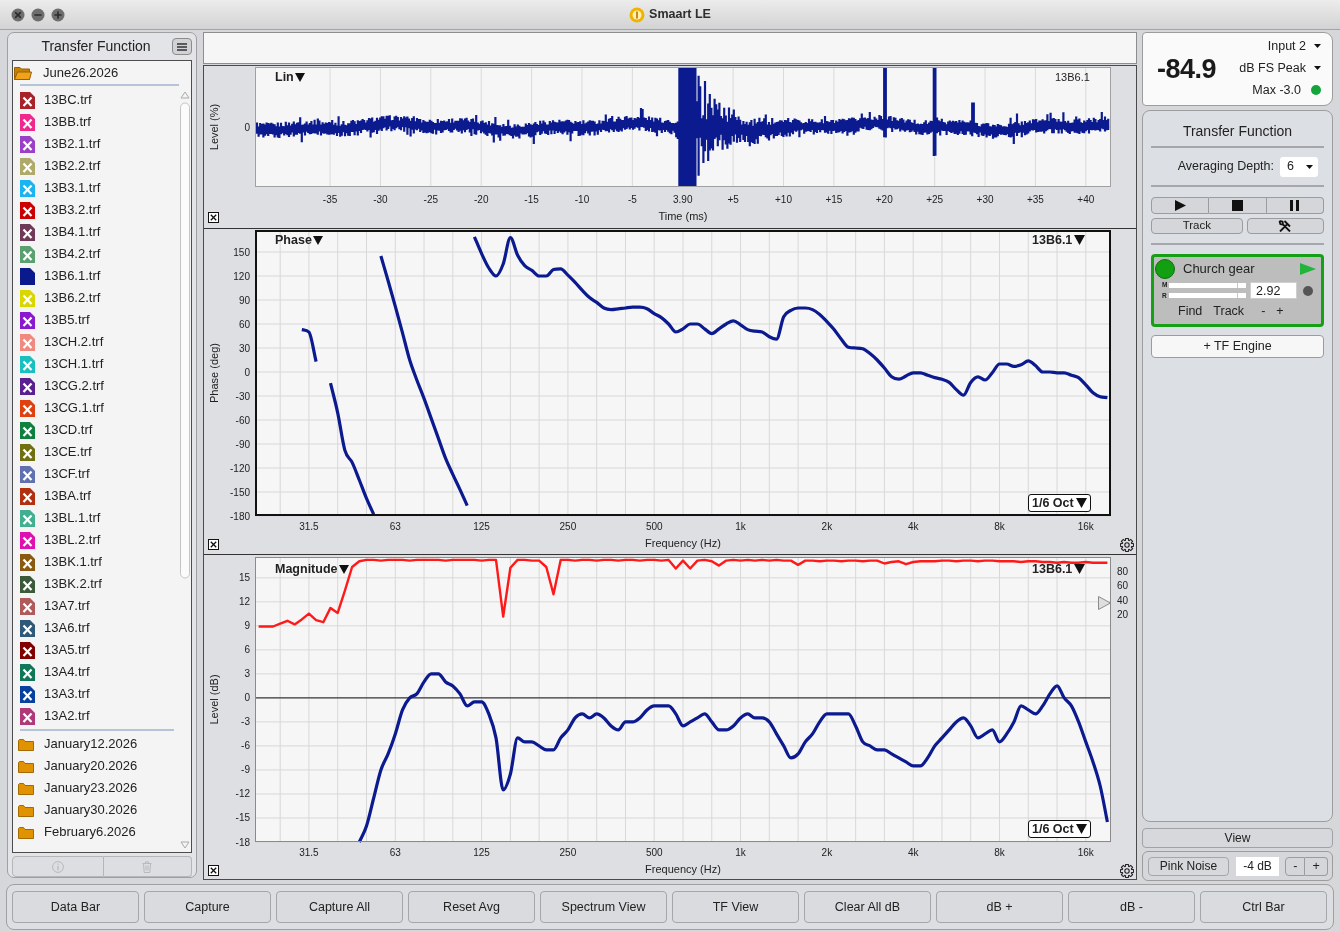 This screenshot has height=932, width=1340. Describe the element at coordinates (58, 14) in the screenshot. I see `window-zoom-icon` at that location.